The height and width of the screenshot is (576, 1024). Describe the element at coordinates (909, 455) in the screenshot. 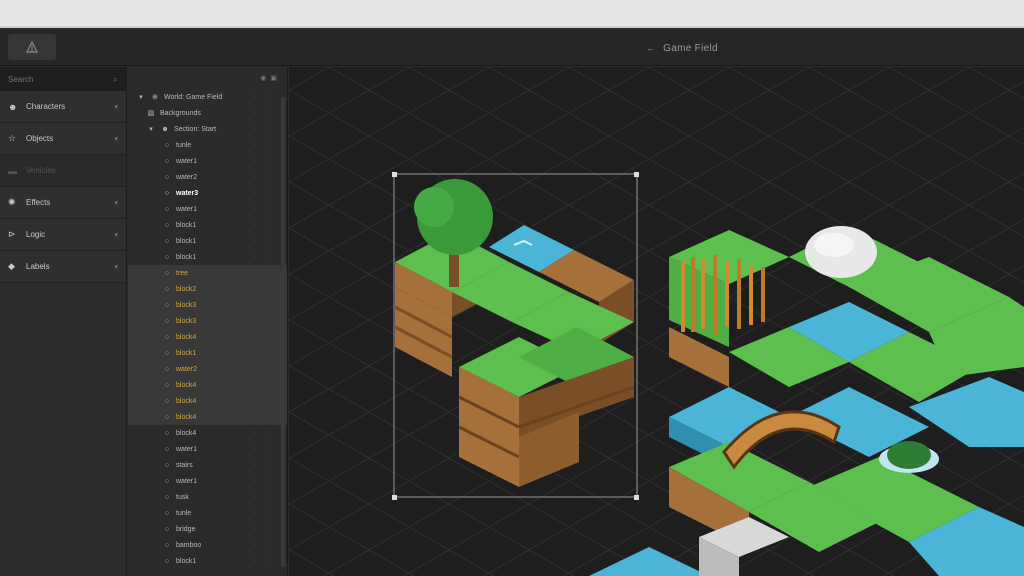

I see `bush` at that location.